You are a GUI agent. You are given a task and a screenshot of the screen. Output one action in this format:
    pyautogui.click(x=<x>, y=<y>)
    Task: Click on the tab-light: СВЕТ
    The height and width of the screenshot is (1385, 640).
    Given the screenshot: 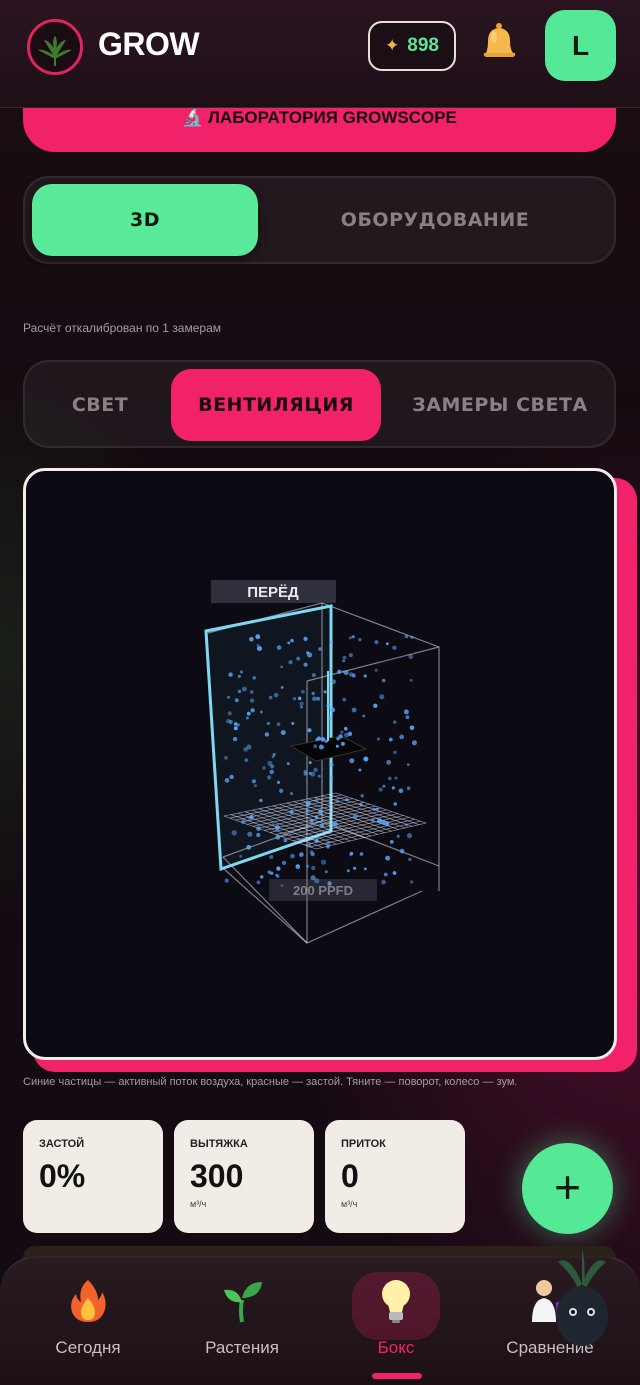 What is the action you would take?
    pyautogui.click(x=100, y=405)
    